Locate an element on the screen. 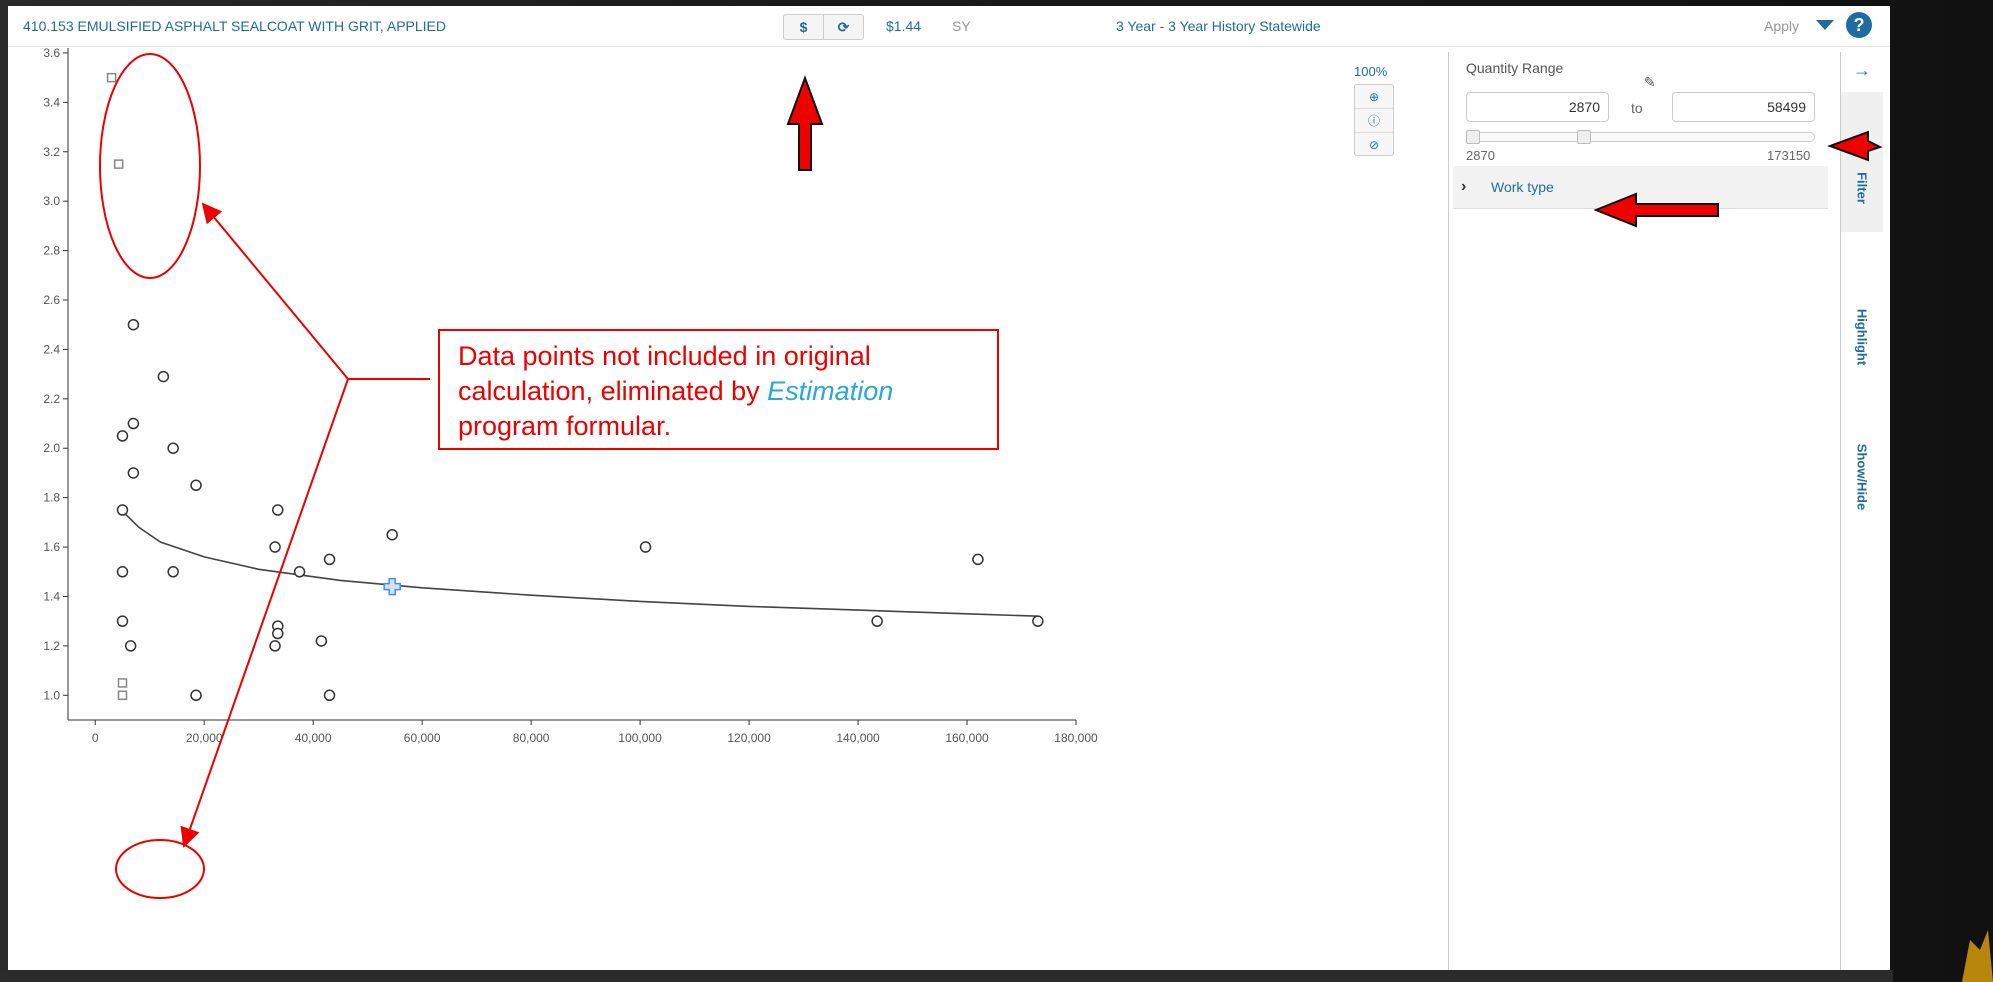  annotation-line-3: program formular. is located at coordinates (565, 426).